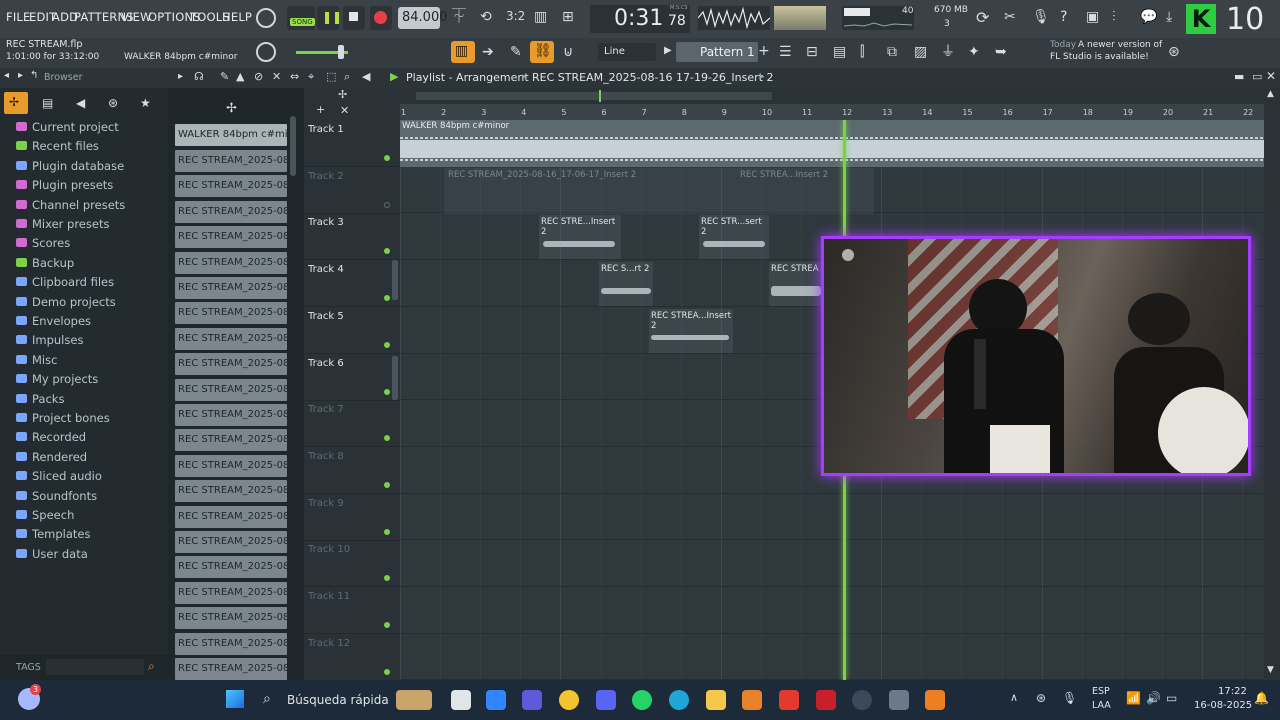 This screenshot has width=1280, height=720. I want to click on tray-chevron-icon: ∧, so click(1014, 697).